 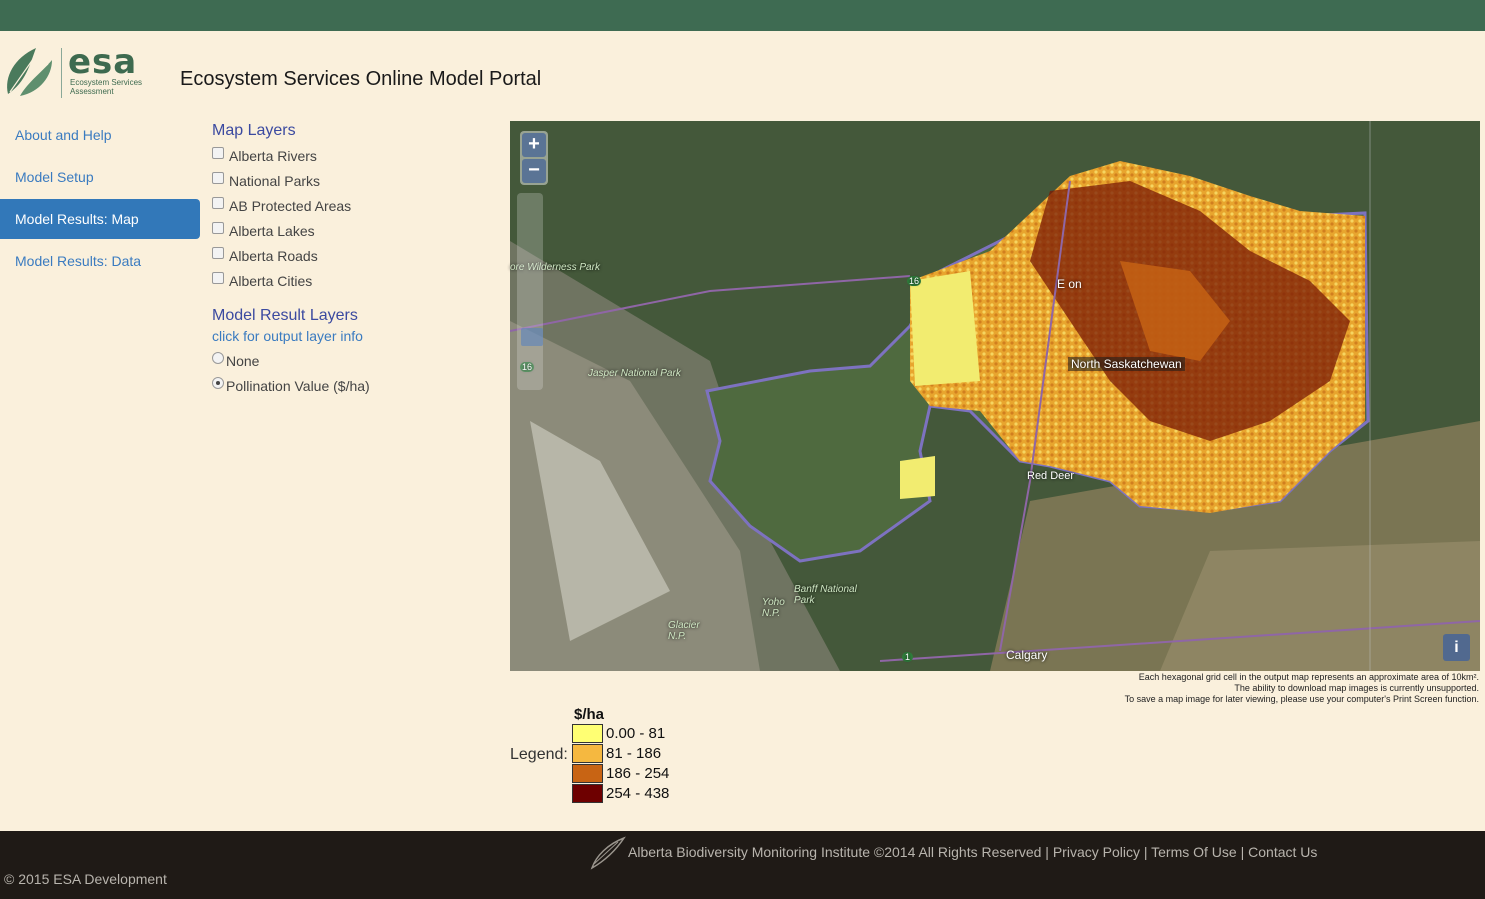 What do you see at coordinates (352, 180) in the screenshot?
I see `layer-national-parks: National Parks` at bounding box center [352, 180].